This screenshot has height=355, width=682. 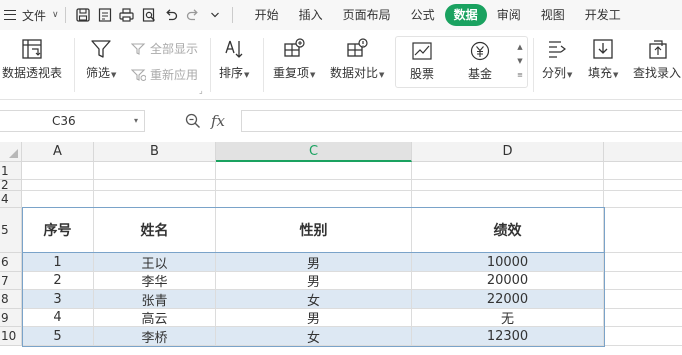 What do you see at coordinates (557, 59) in the screenshot?
I see `split-columns-button: 分列▼` at bounding box center [557, 59].